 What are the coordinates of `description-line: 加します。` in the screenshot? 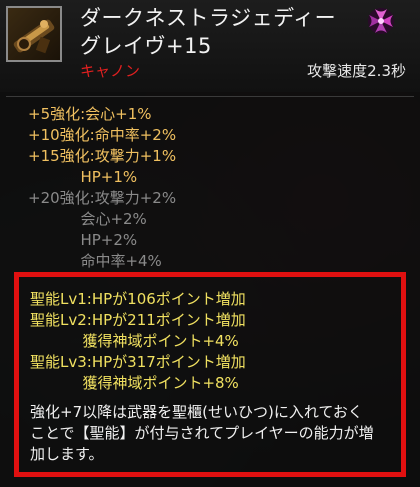 It's located at (67, 454).